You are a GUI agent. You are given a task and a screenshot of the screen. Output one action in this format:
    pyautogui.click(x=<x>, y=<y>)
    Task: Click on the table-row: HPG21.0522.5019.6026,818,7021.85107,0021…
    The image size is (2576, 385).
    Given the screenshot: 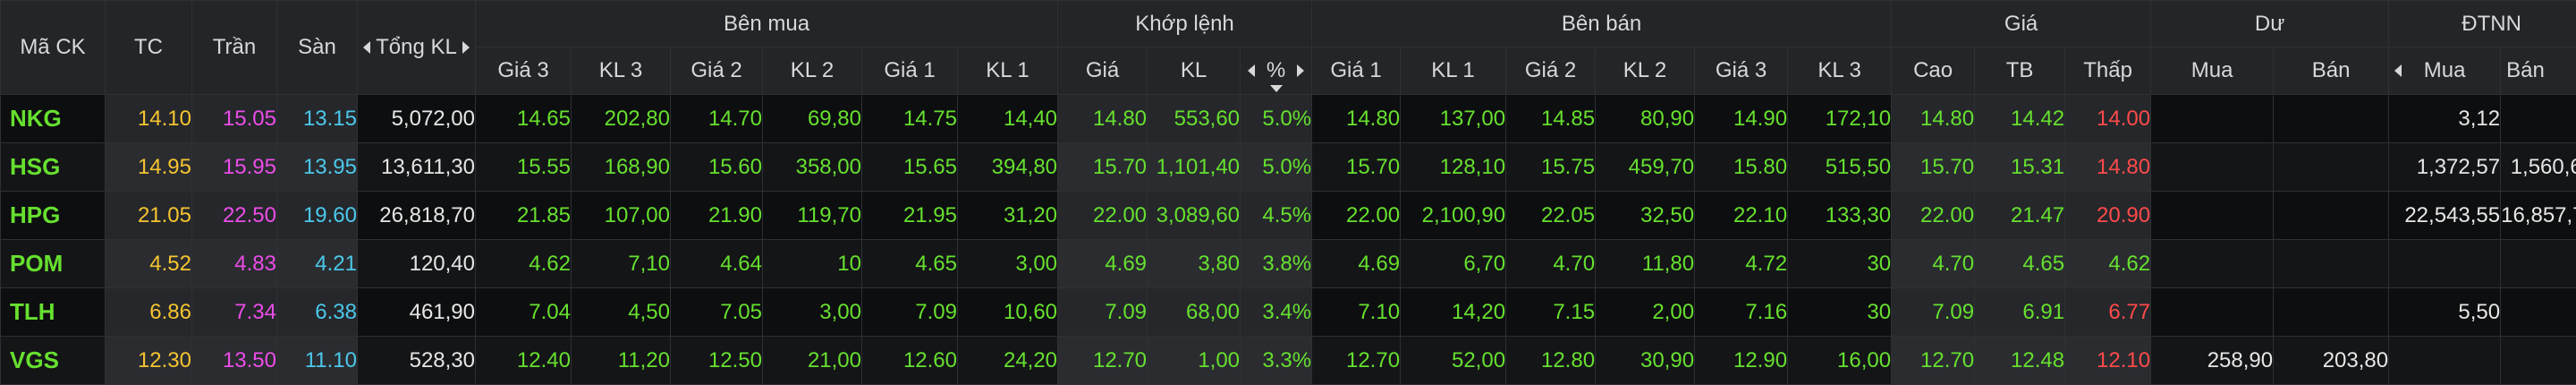 What is the action you would take?
    pyautogui.click(x=1288, y=216)
    